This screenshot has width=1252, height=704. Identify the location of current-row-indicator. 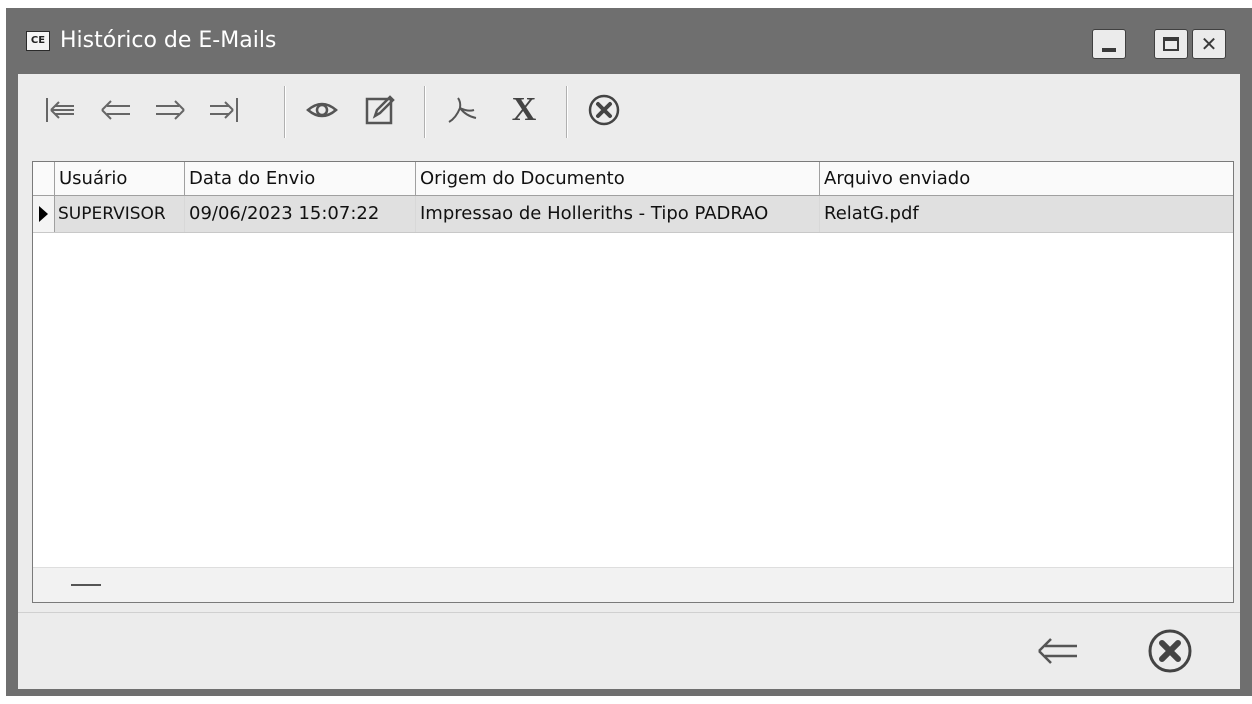
(44, 214).